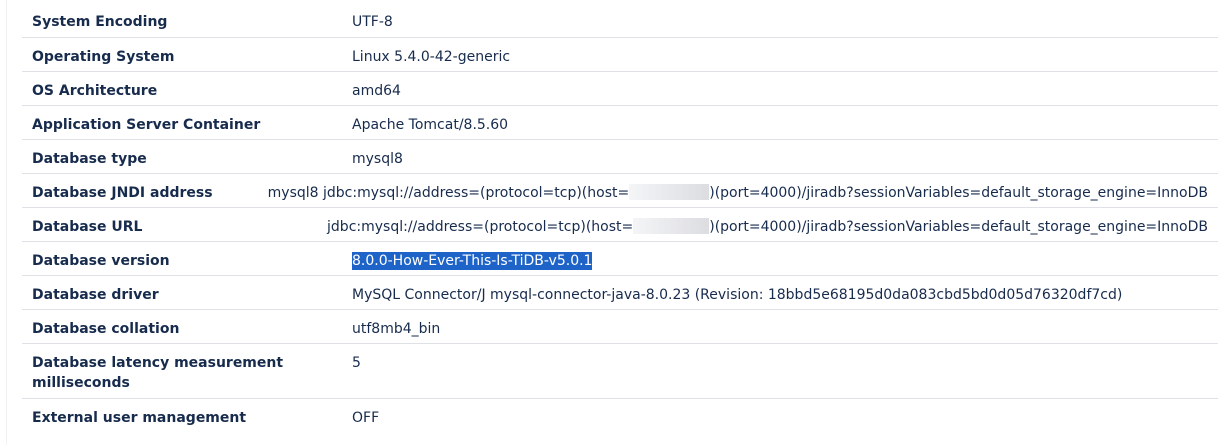 The width and height of the screenshot is (1219, 445). What do you see at coordinates (122, 193) in the screenshot?
I see `row-key: Database JNDI address` at bounding box center [122, 193].